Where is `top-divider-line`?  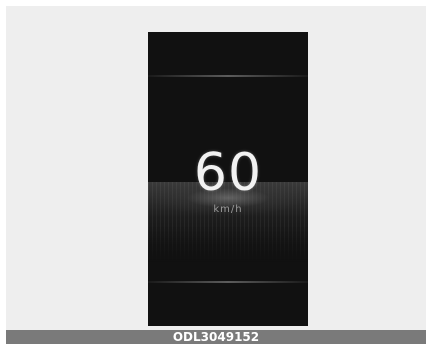 top-divider-line is located at coordinates (228, 76).